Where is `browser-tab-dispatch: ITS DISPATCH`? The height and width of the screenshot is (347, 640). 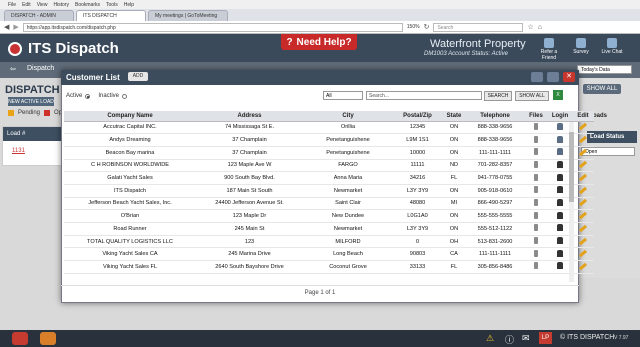
browser-tab-dispatch: ITS DISPATCH is located at coordinates (111, 15).